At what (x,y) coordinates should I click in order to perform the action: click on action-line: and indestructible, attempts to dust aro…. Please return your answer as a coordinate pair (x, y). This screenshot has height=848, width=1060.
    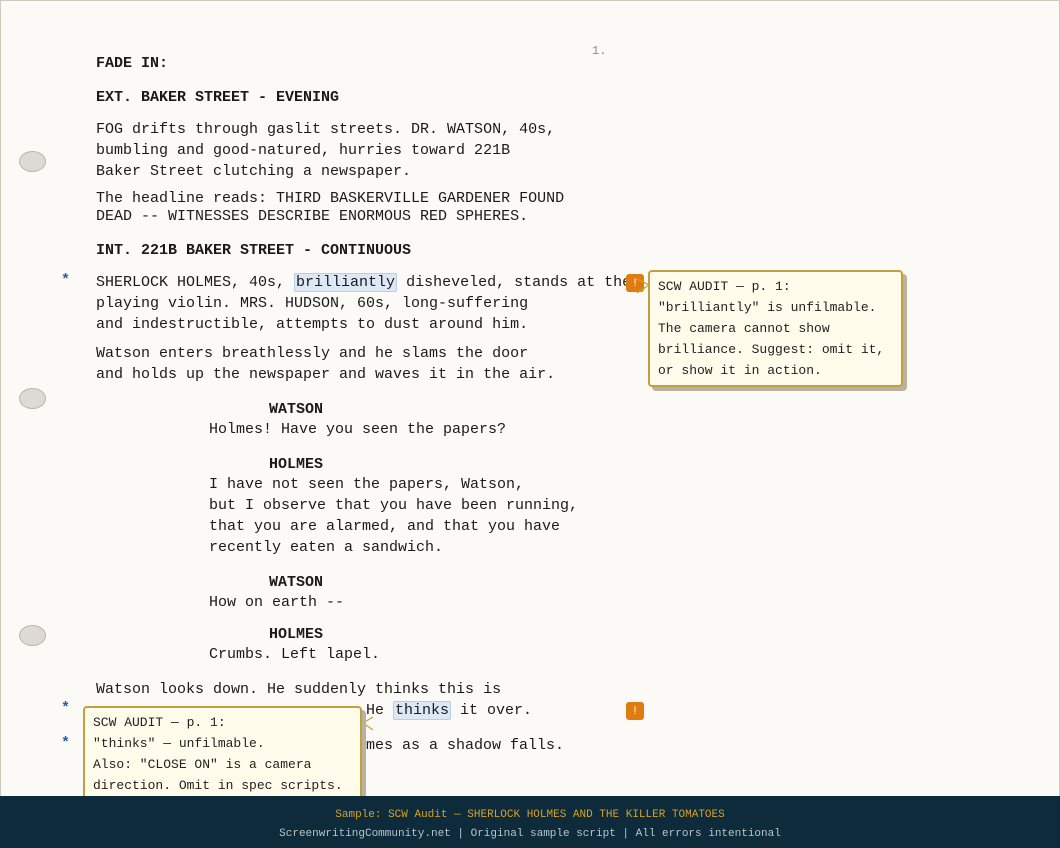
    Looking at the image, I should click on (312, 324).